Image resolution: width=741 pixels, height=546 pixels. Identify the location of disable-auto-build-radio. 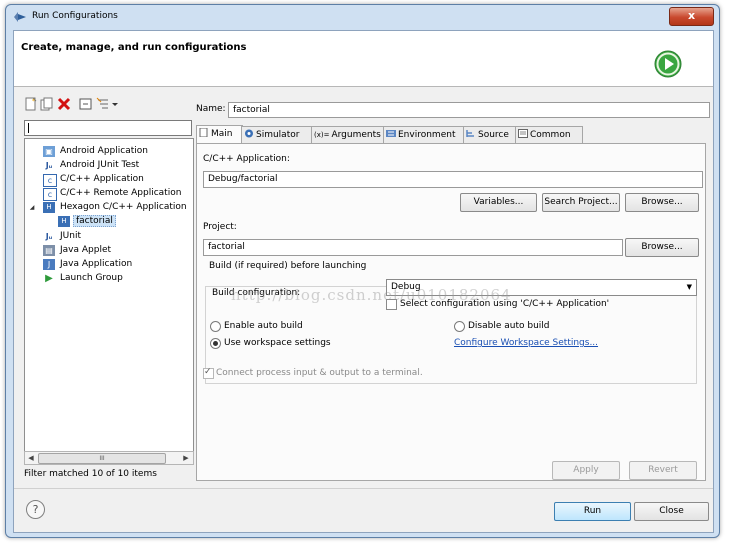
(459, 326).